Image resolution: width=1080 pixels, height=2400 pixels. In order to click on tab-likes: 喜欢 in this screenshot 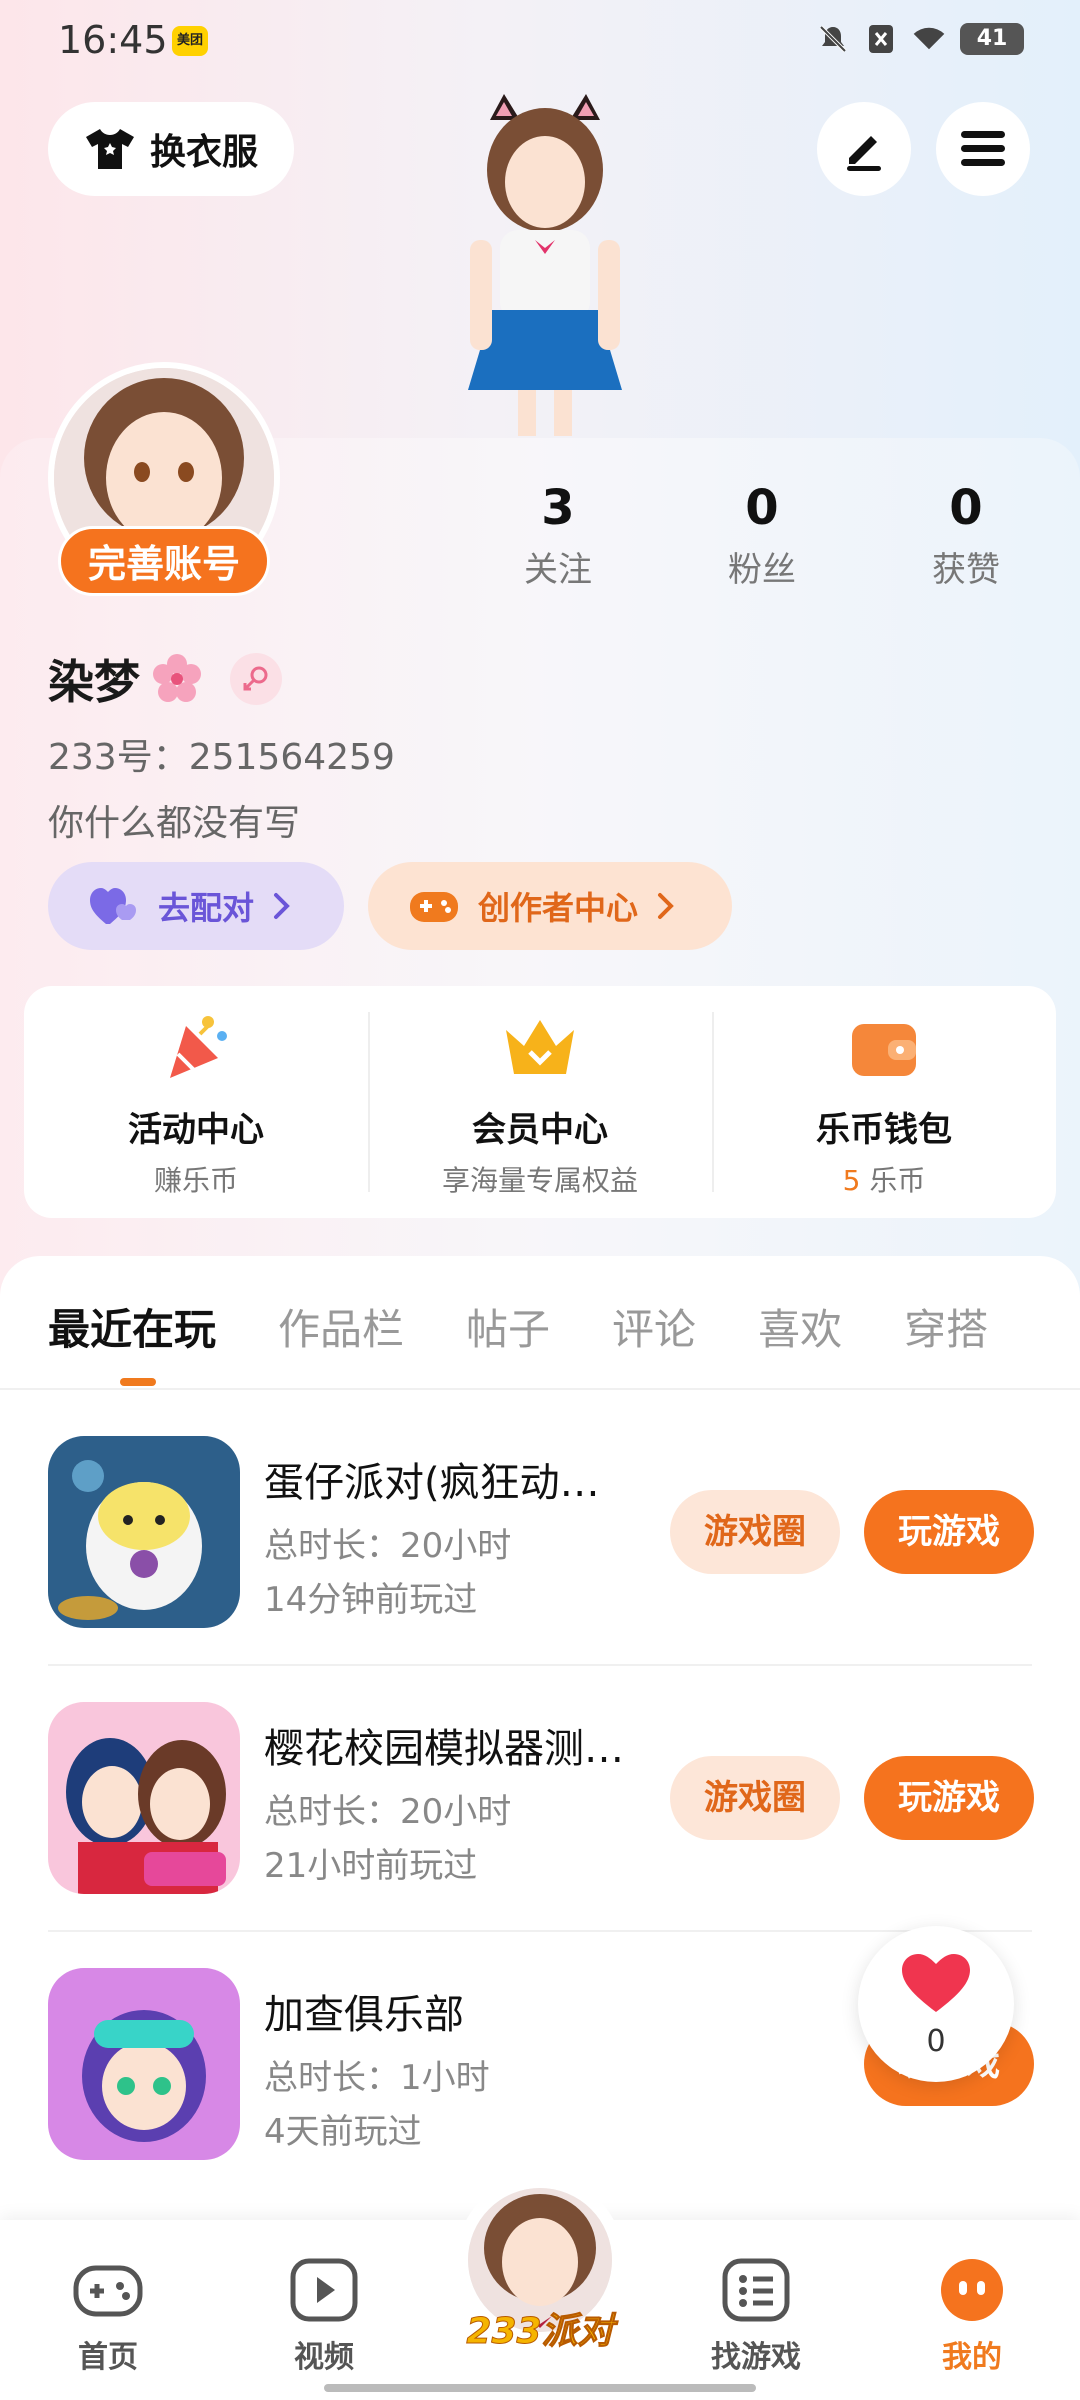, I will do `click(800, 1326)`.